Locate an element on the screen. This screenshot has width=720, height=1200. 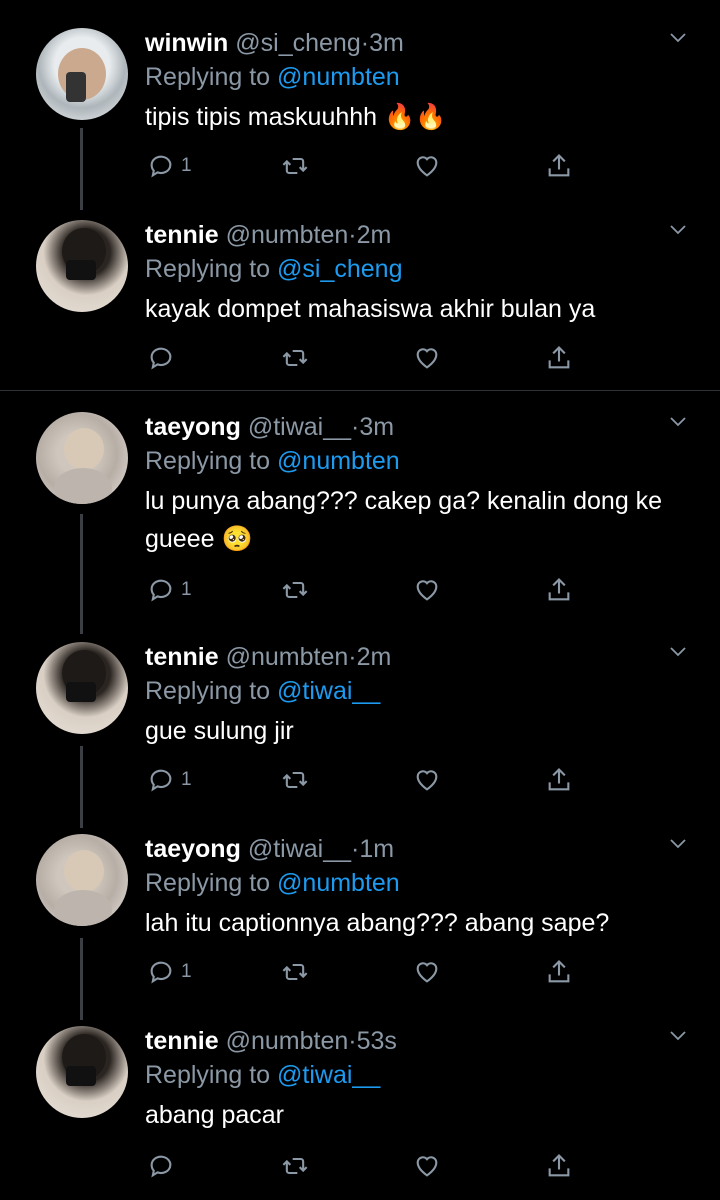
tweet-header: winwin @si_cheng·3m is located at coordinates (422, 43).